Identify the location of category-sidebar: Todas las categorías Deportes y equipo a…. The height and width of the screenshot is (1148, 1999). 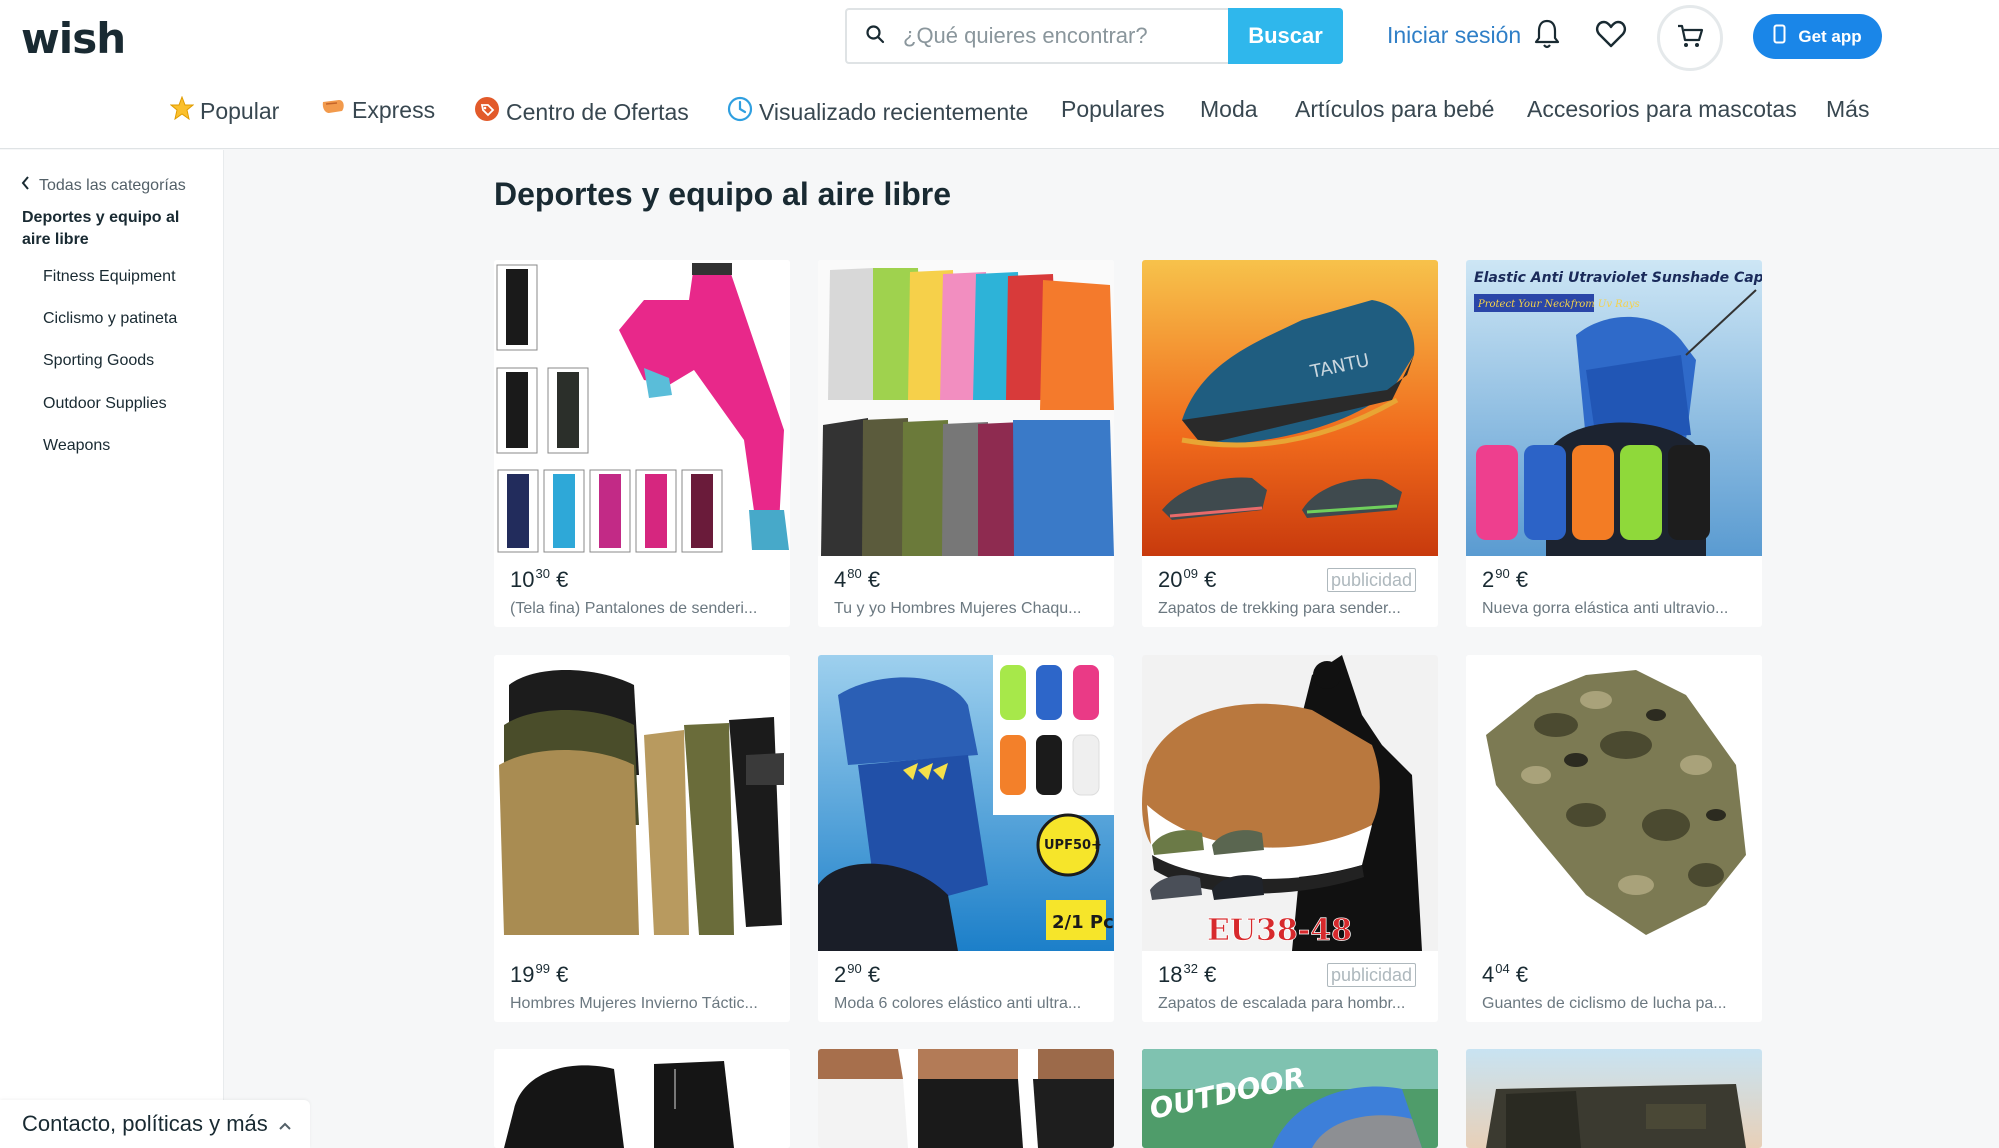
(112, 649).